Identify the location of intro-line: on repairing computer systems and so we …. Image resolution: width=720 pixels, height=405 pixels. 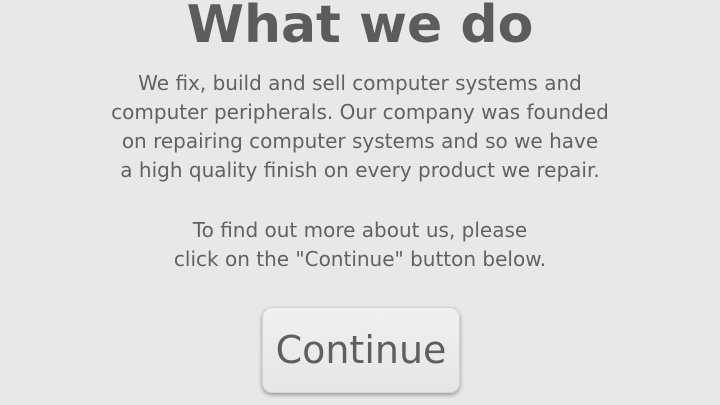
(360, 141).